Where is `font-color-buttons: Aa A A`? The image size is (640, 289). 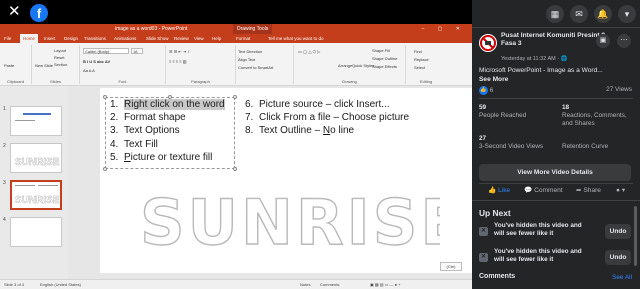
font-color-buttons: Aa A A is located at coordinates (89, 70).